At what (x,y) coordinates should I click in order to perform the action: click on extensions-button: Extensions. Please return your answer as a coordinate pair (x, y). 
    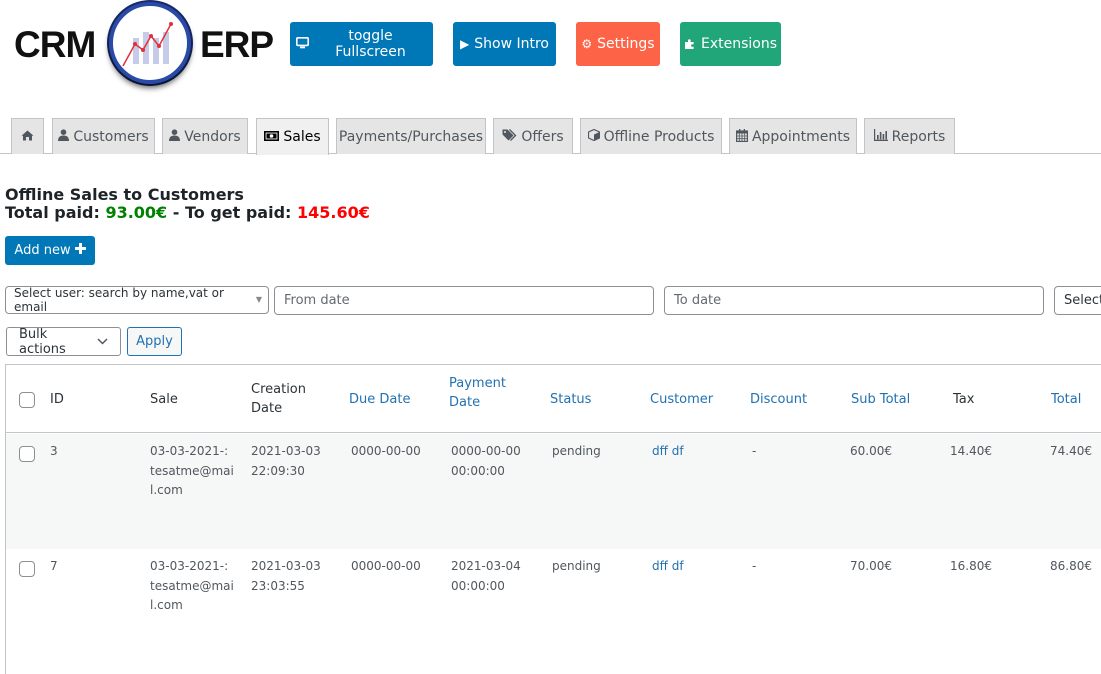
    Looking at the image, I should click on (730, 44).